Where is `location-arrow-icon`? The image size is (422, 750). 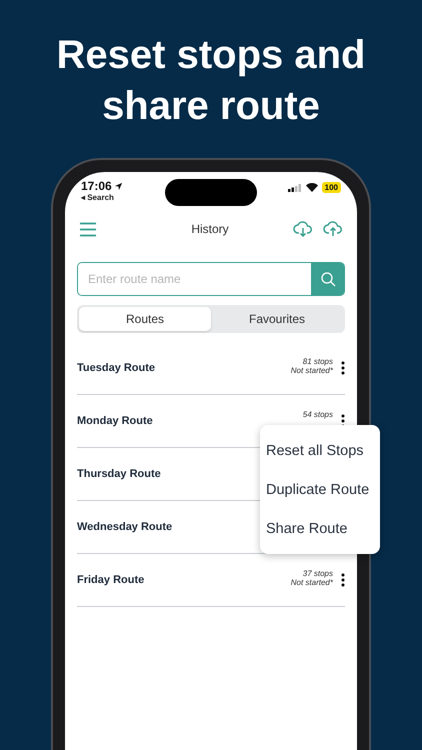 location-arrow-icon is located at coordinates (118, 186).